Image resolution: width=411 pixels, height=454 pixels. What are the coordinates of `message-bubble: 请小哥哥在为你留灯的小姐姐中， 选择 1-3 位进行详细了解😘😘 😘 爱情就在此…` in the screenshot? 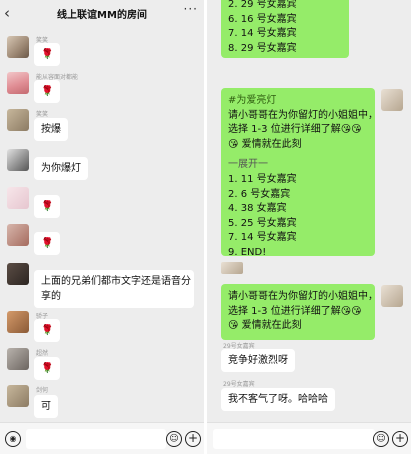 It's located at (299, 312).